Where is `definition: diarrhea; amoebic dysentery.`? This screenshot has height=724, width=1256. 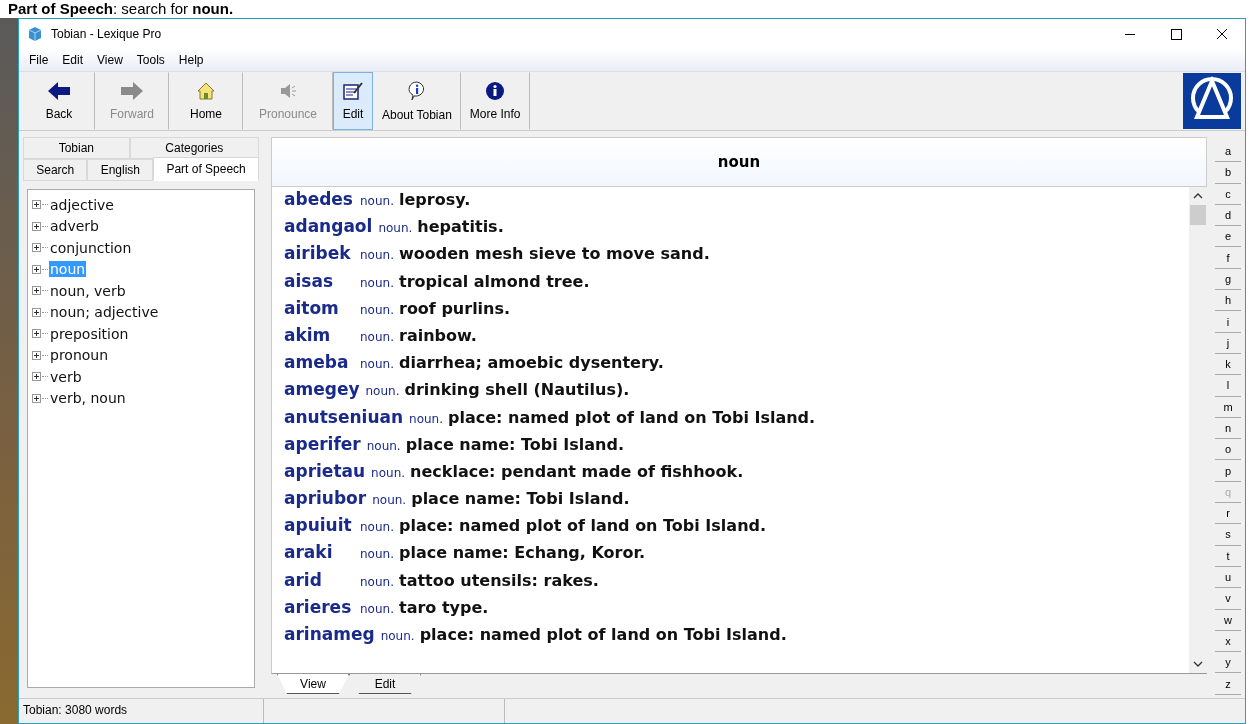 definition: diarrhea; amoebic dysentery. is located at coordinates (531, 363).